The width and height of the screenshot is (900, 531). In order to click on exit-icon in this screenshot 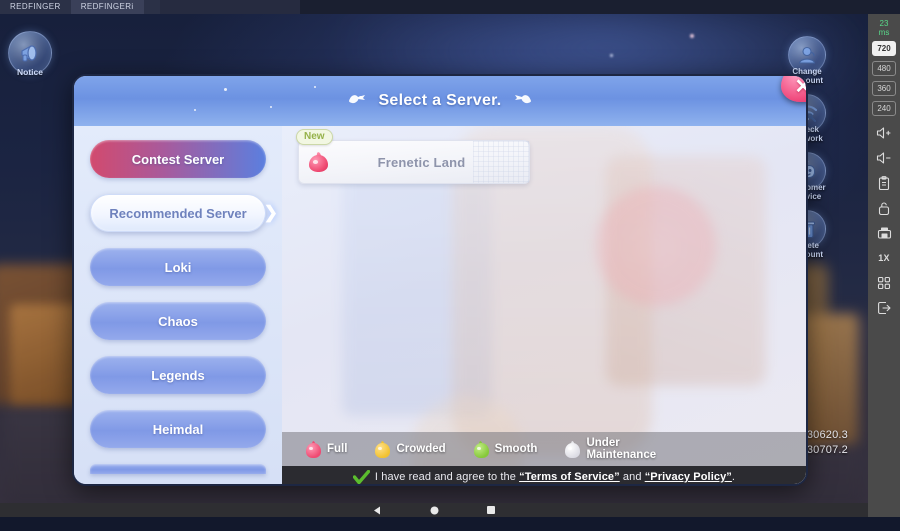, I will do `click(884, 308)`.